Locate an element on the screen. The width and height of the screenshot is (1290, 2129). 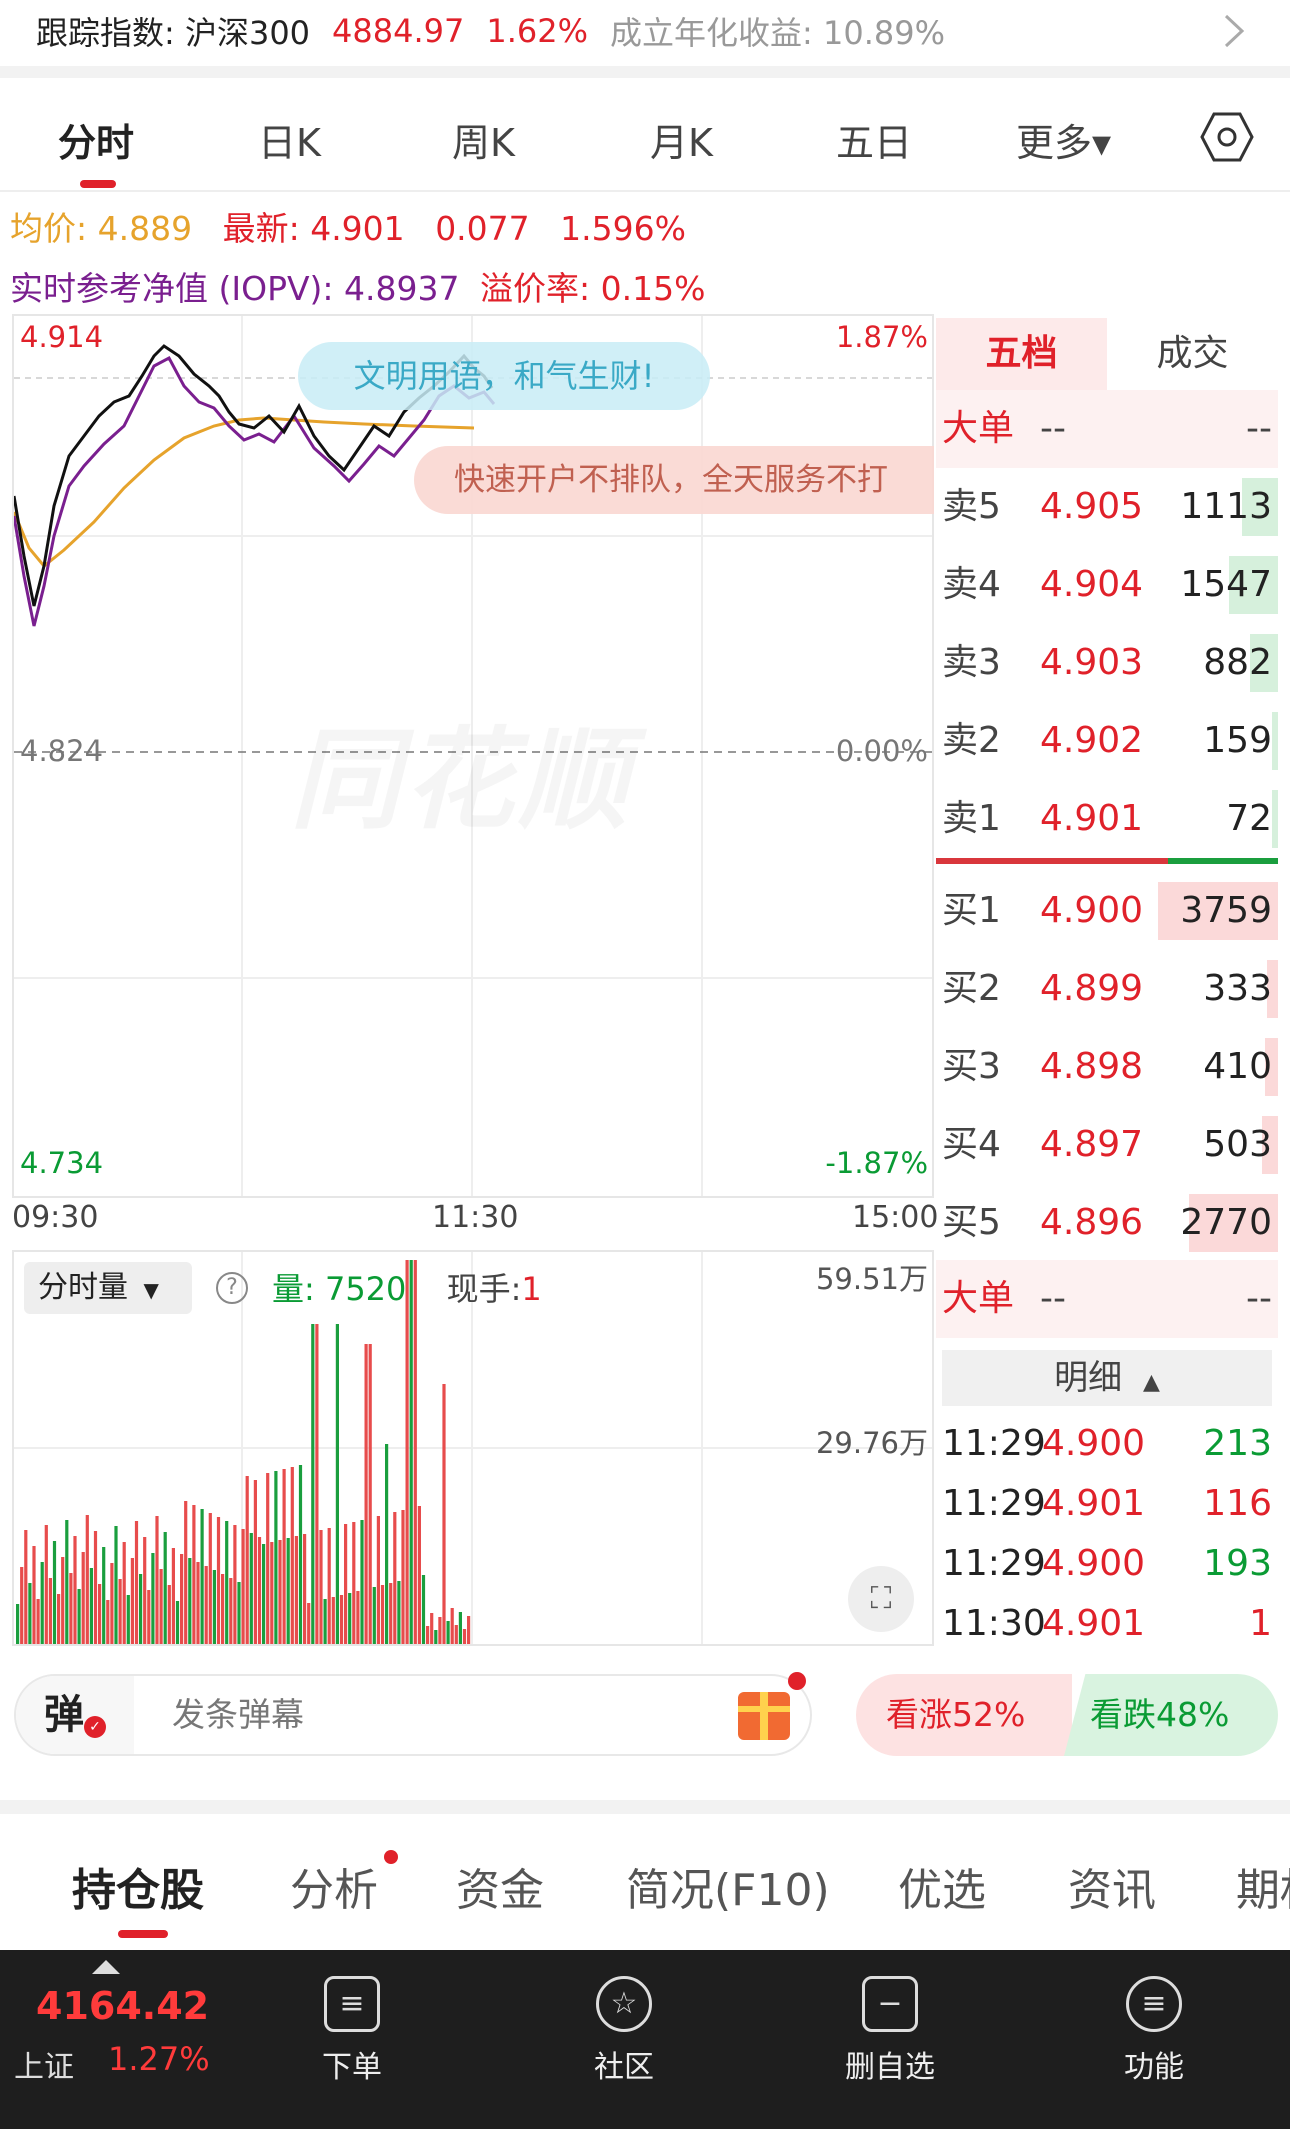
sell-level-row: 卖1 4.901 72 is located at coordinates (1107, 819).